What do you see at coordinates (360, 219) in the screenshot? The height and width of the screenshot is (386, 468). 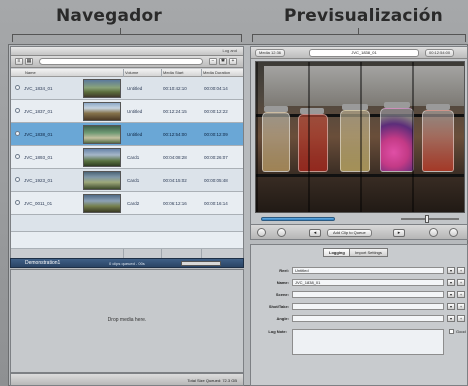 I see `playhead-scrubber` at bounding box center [360, 219].